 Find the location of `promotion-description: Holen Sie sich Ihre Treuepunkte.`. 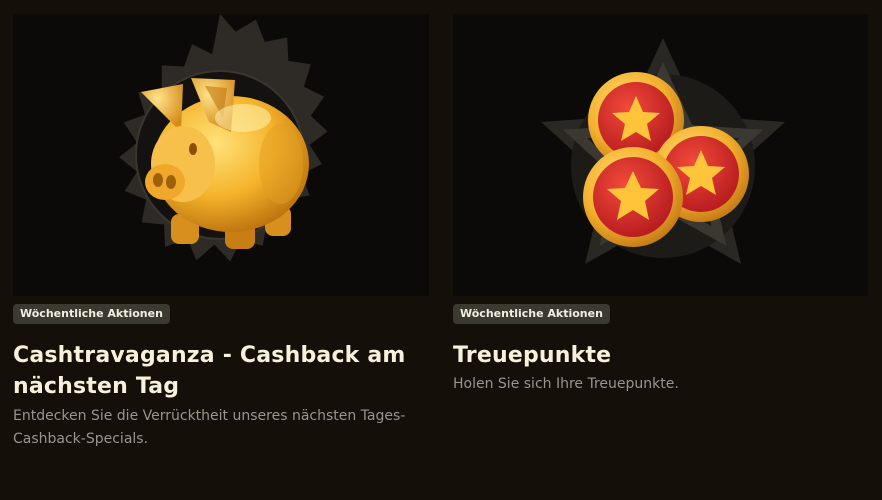

promotion-description: Holen Sie sich Ihre Treuepunkte. is located at coordinates (566, 384).